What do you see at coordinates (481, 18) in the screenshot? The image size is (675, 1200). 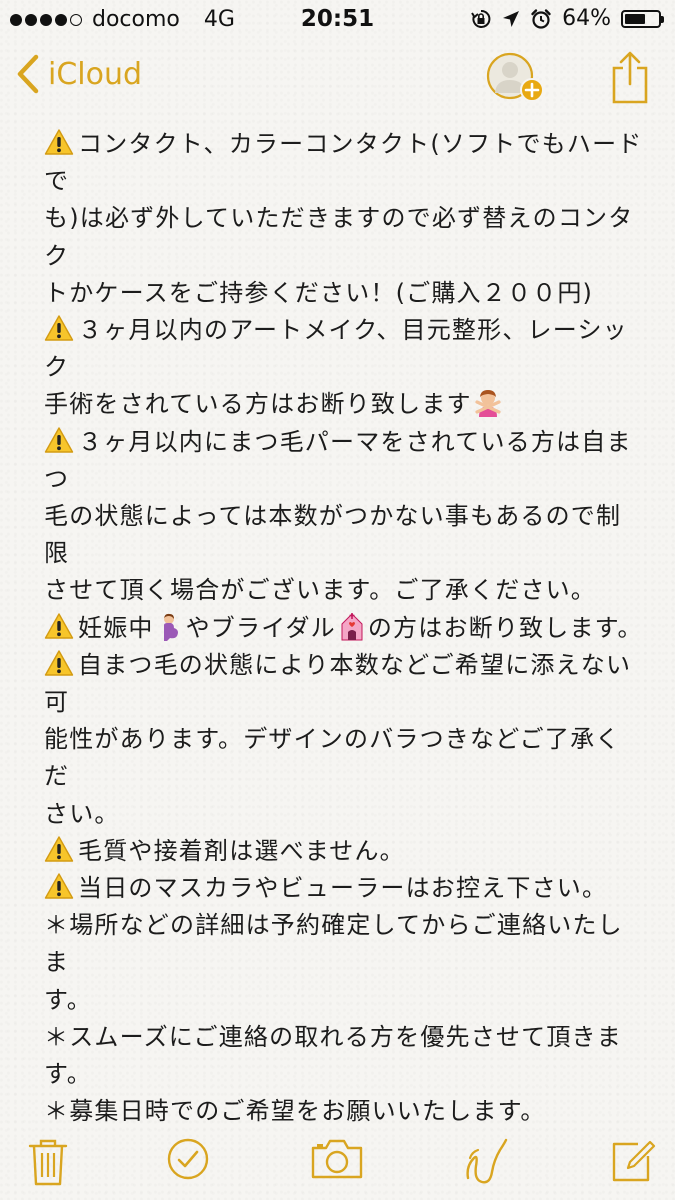 I see `rotation-lock-icon` at bounding box center [481, 18].